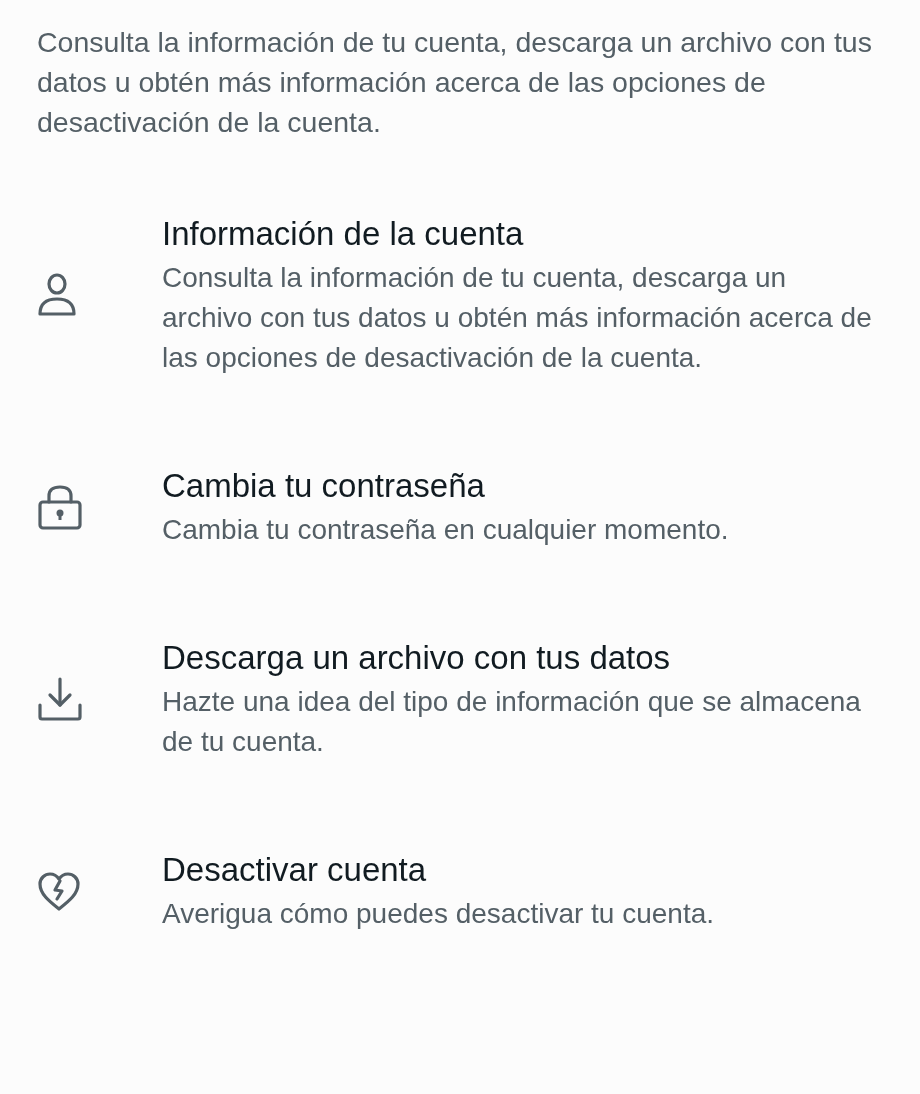  Describe the element at coordinates (512, 722) in the screenshot. I see `item-description: Hazte una idea del tipo de información que se almacena de tu cuenta.` at that location.